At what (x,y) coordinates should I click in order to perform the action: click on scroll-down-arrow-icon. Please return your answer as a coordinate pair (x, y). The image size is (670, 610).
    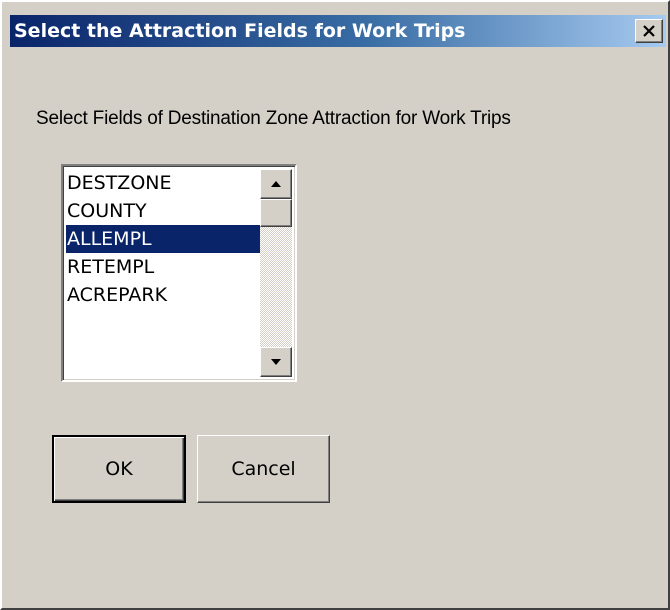
    Looking at the image, I should click on (276, 362).